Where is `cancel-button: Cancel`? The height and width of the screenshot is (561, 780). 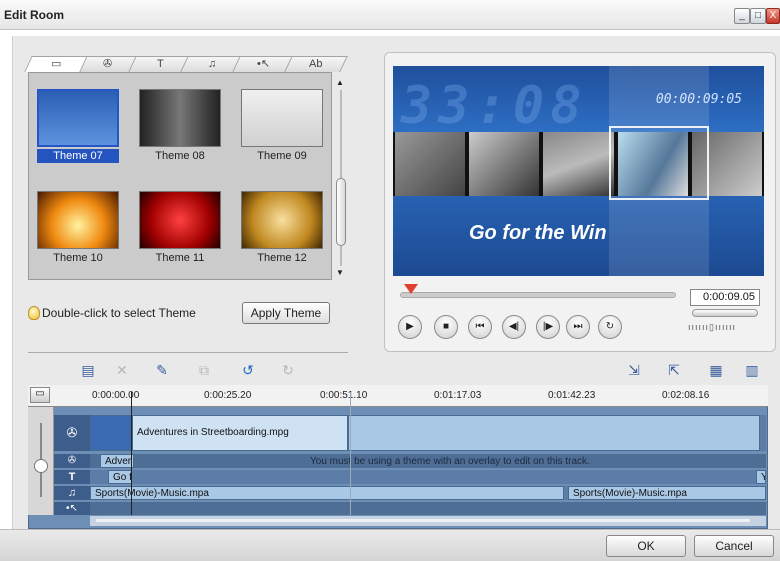
cancel-button: Cancel is located at coordinates (734, 546).